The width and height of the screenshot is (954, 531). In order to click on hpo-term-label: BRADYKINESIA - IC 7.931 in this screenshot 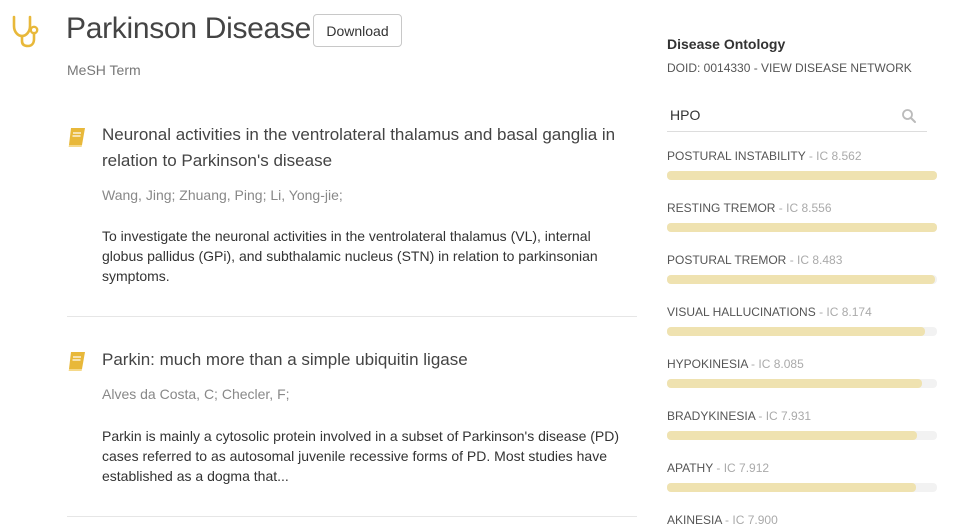, I will do `click(739, 416)`.